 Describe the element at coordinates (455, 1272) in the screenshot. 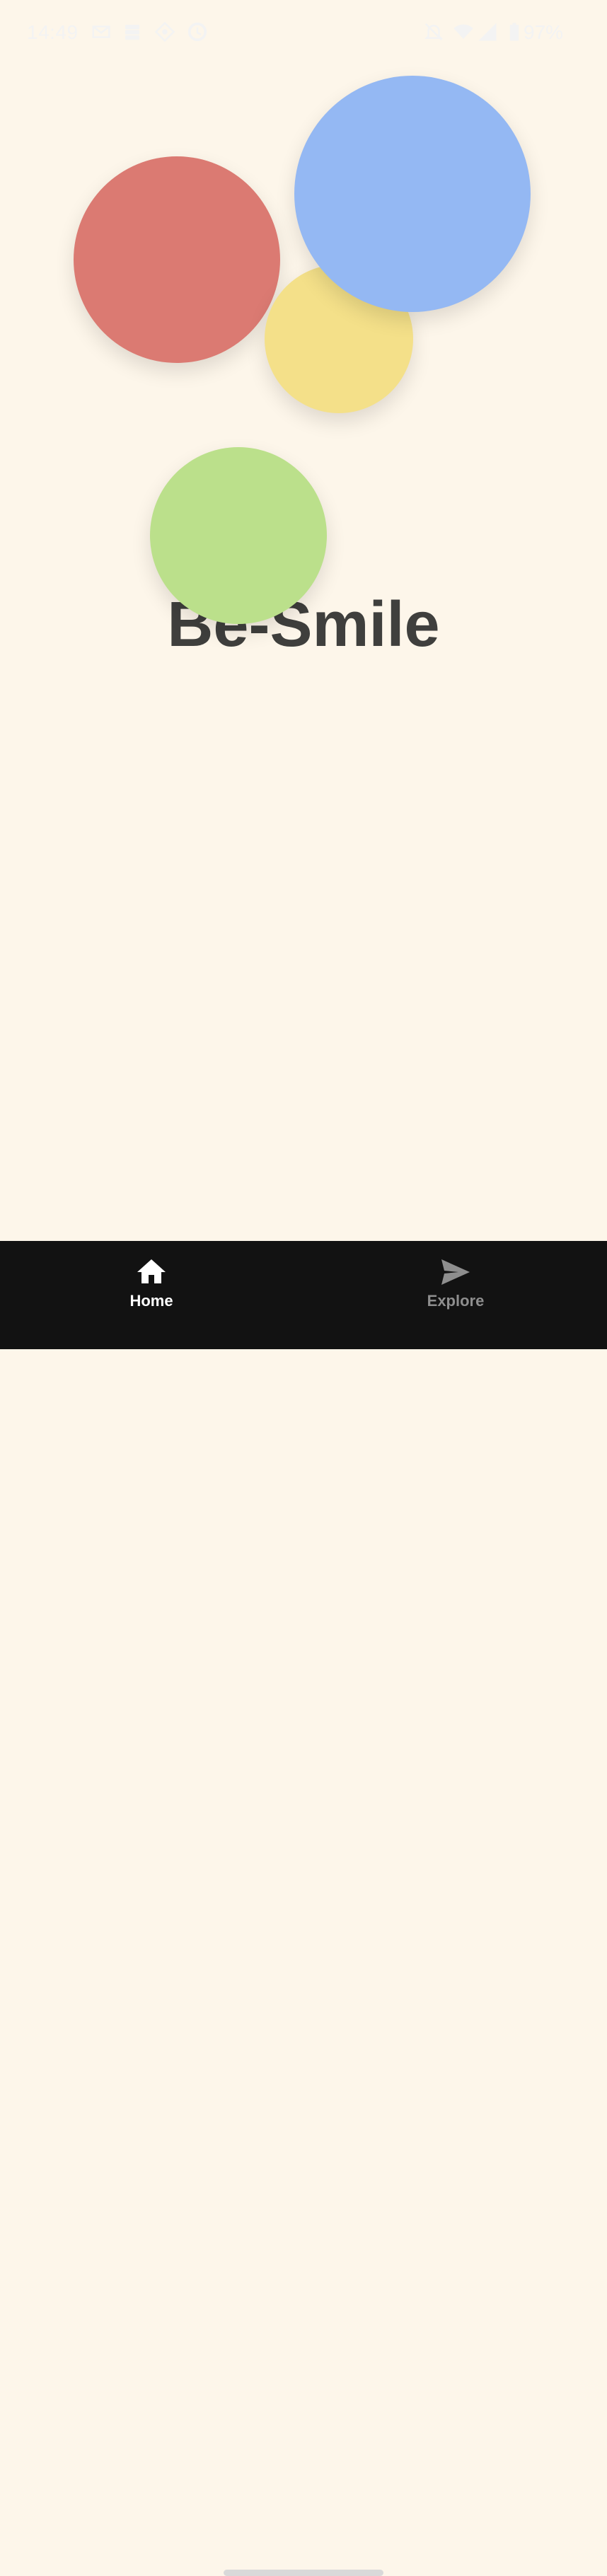

I see `send-icon` at that location.